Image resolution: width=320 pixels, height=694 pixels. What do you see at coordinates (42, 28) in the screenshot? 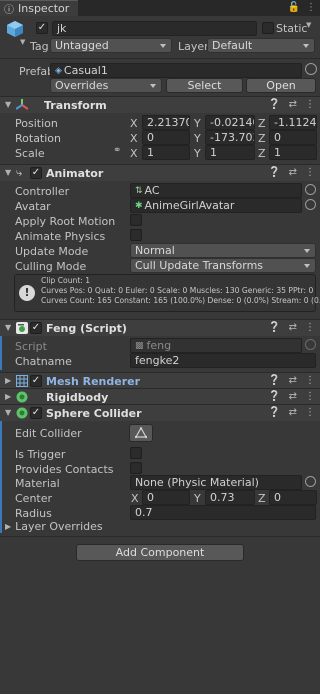
I see `active-checkbox: ✓` at bounding box center [42, 28].